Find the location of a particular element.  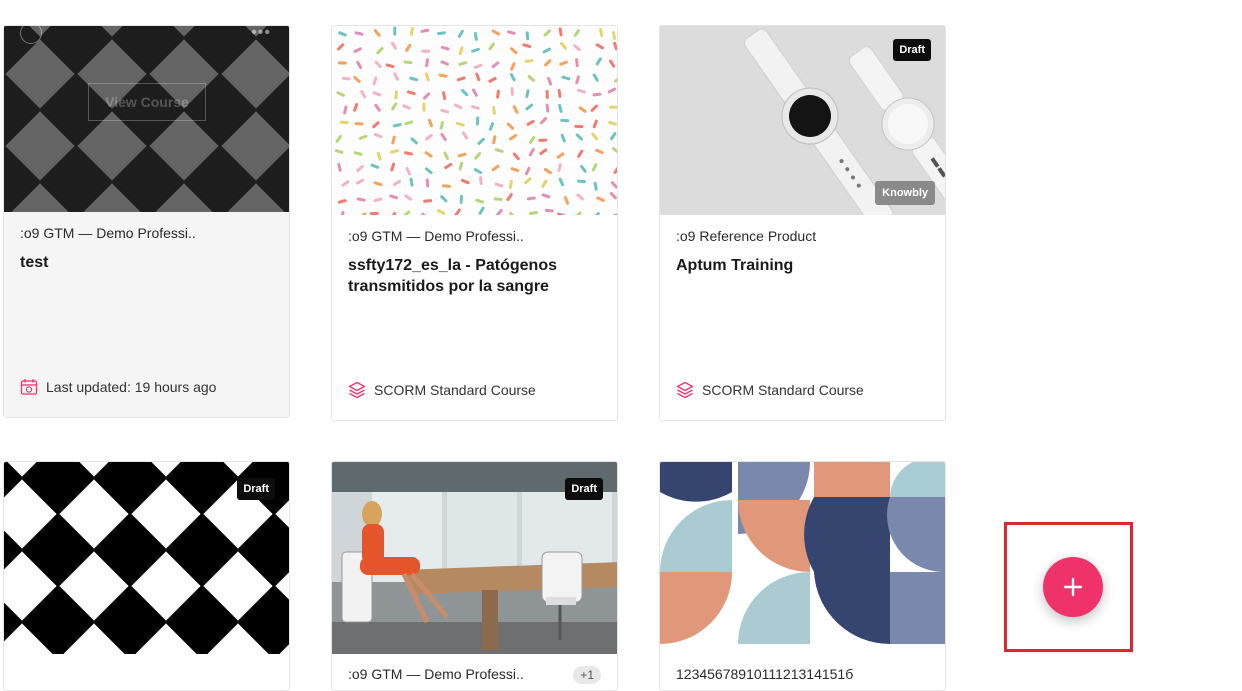

extra-count-badge: +1 is located at coordinates (587, 675).